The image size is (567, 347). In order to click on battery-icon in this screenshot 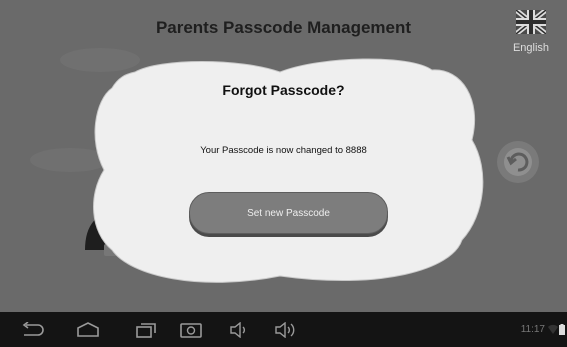, I will do `click(562, 329)`.